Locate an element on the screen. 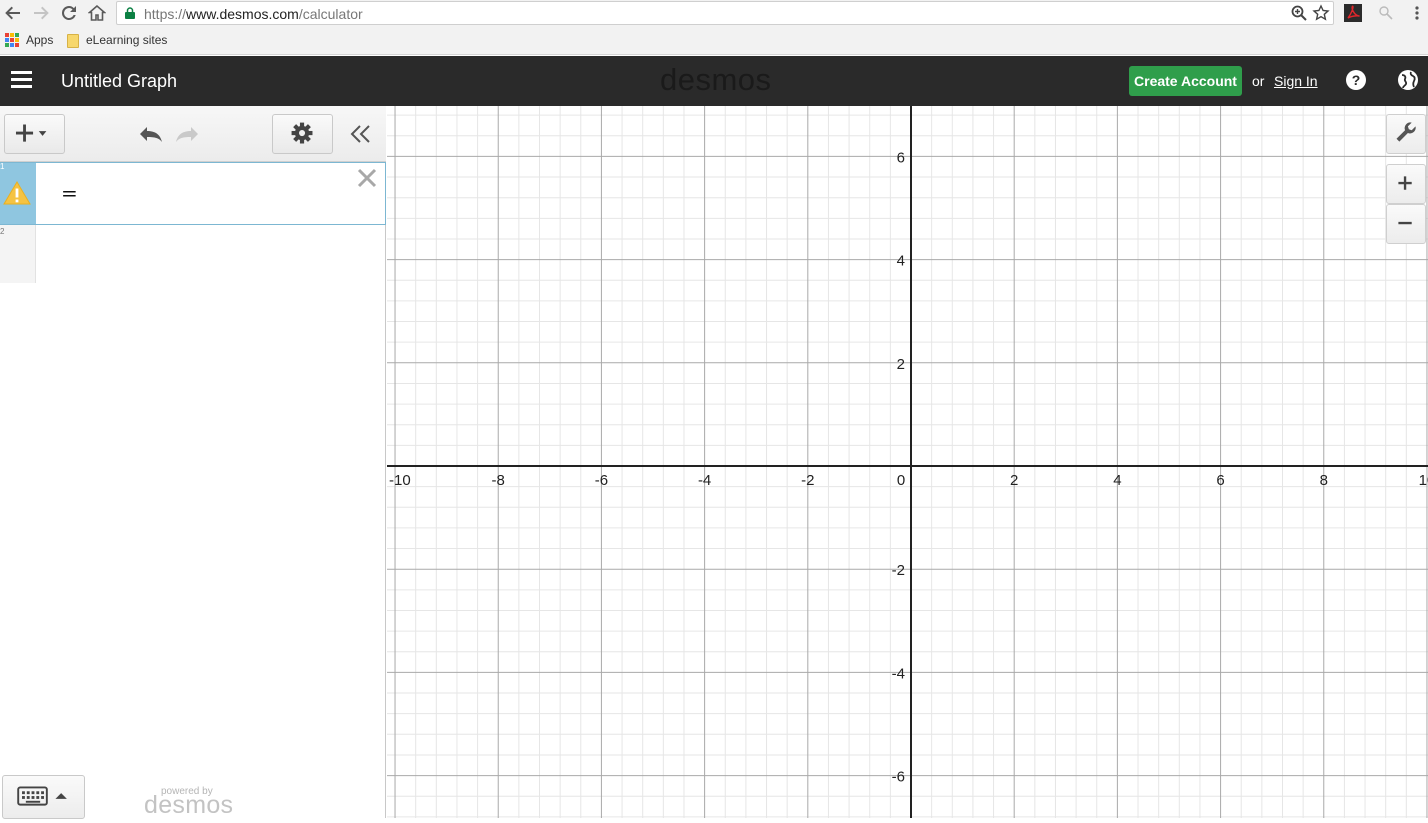  x-tick-label: 6 is located at coordinates (1220, 480).